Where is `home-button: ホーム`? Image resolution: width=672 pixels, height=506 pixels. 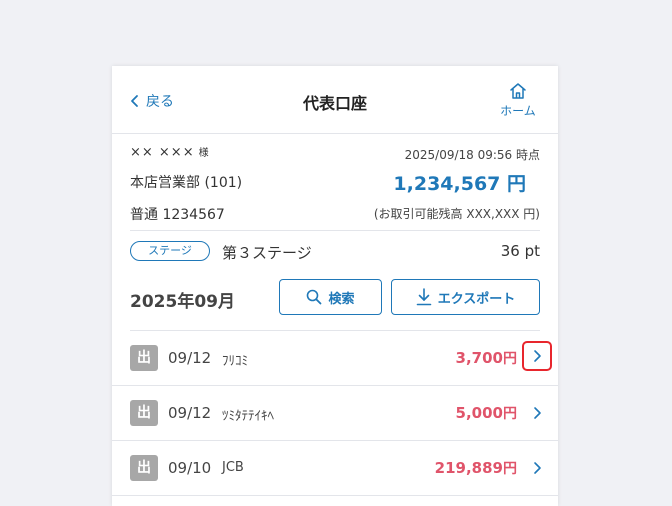 home-button: ホーム is located at coordinates (518, 100).